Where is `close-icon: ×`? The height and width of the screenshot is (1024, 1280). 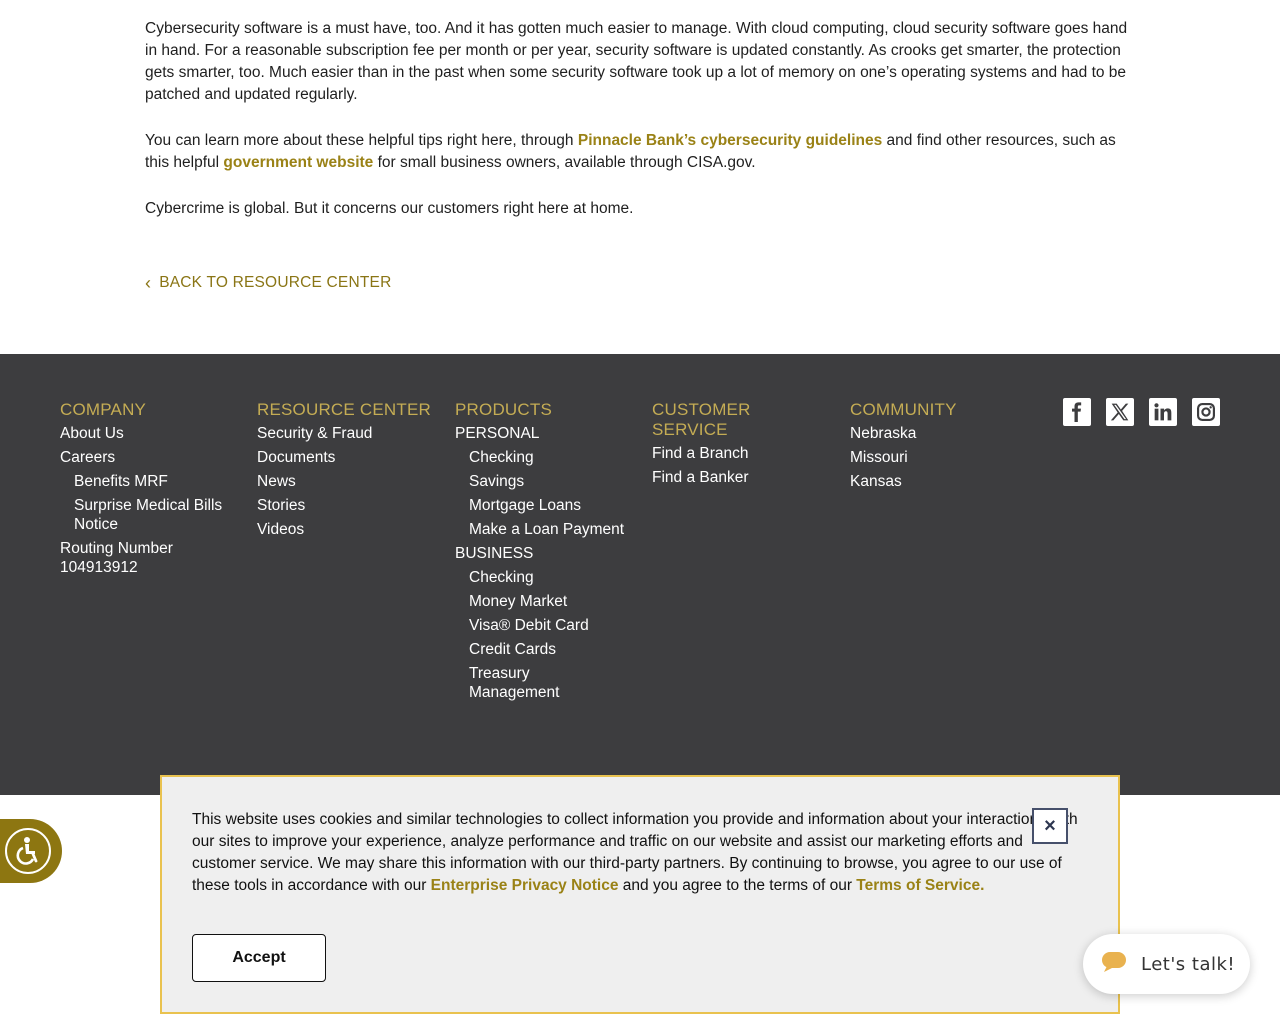 close-icon: × is located at coordinates (1050, 826).